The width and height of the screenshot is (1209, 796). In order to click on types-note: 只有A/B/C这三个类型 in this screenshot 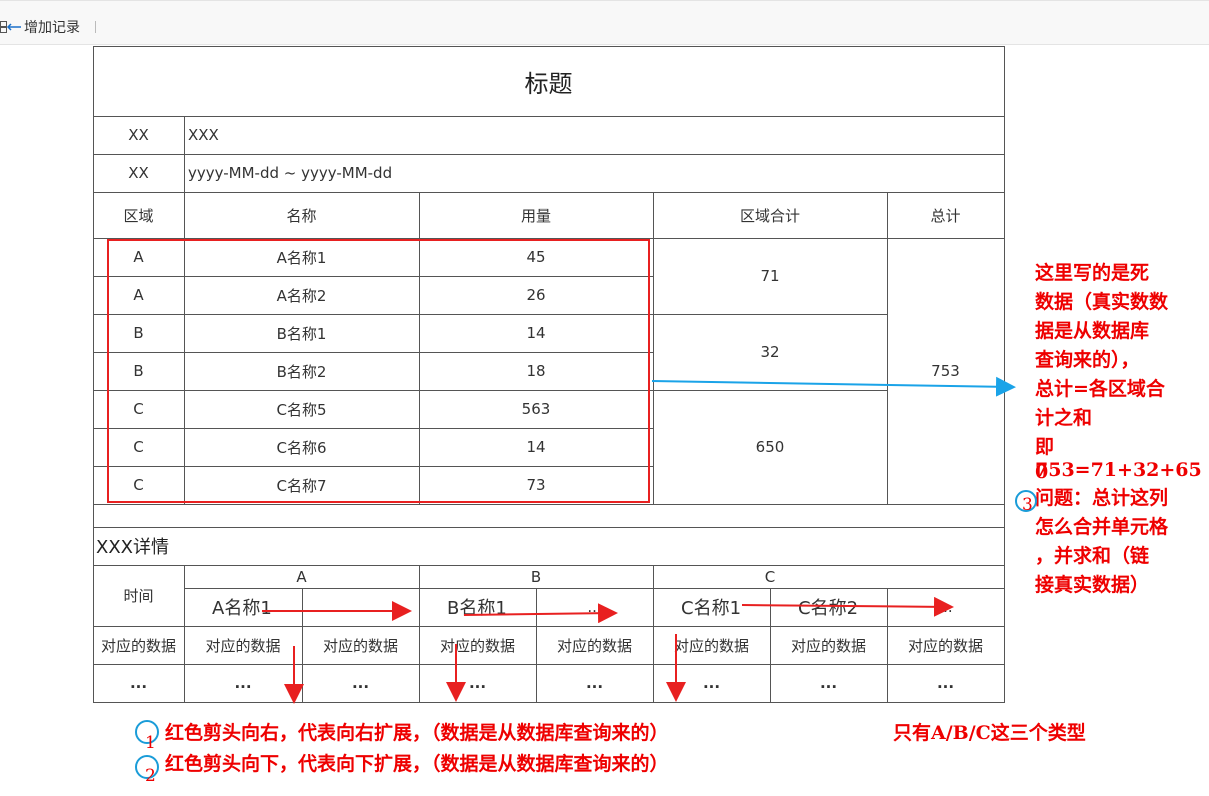, I will do `click(989, 733)`.